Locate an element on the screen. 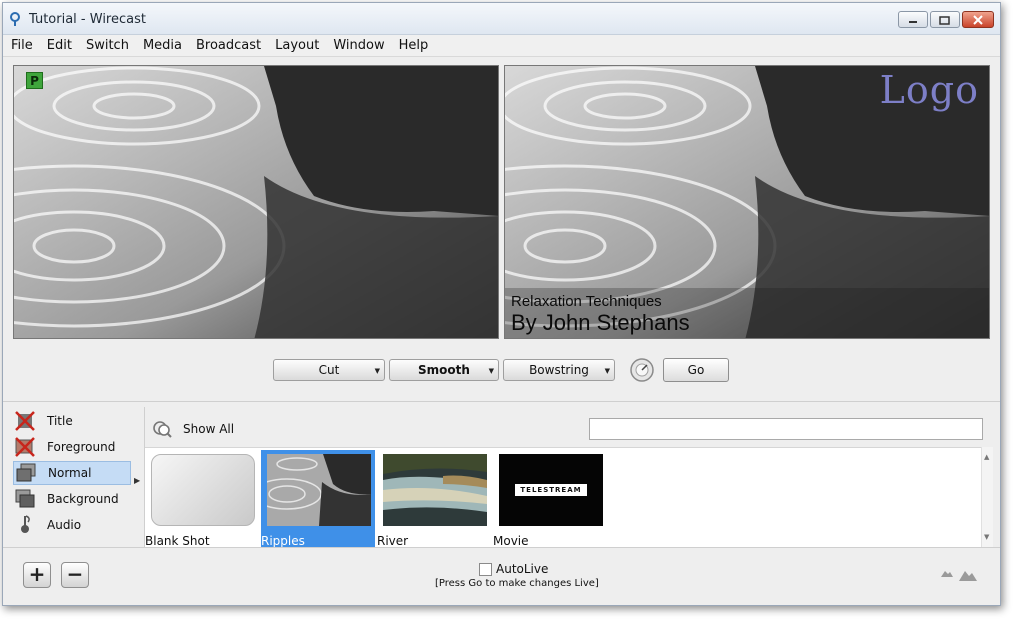 This screenshot has height=623, width=1020. add-shot-button: + is located at coordinates (37, 575).